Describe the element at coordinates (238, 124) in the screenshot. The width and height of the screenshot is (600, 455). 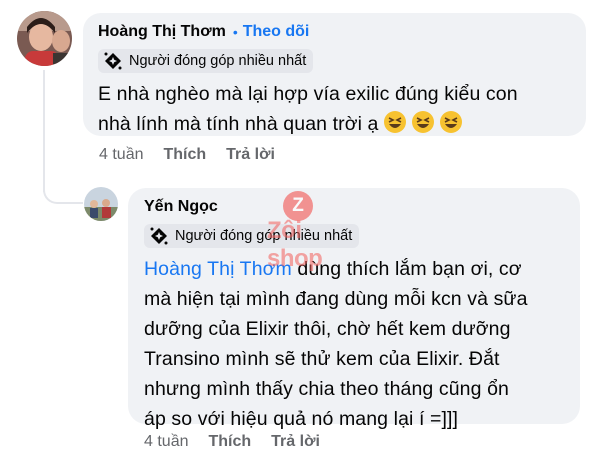
I see `comment-text-fragment: nhà lính mà tính nhà quan trời ạ` at that location.